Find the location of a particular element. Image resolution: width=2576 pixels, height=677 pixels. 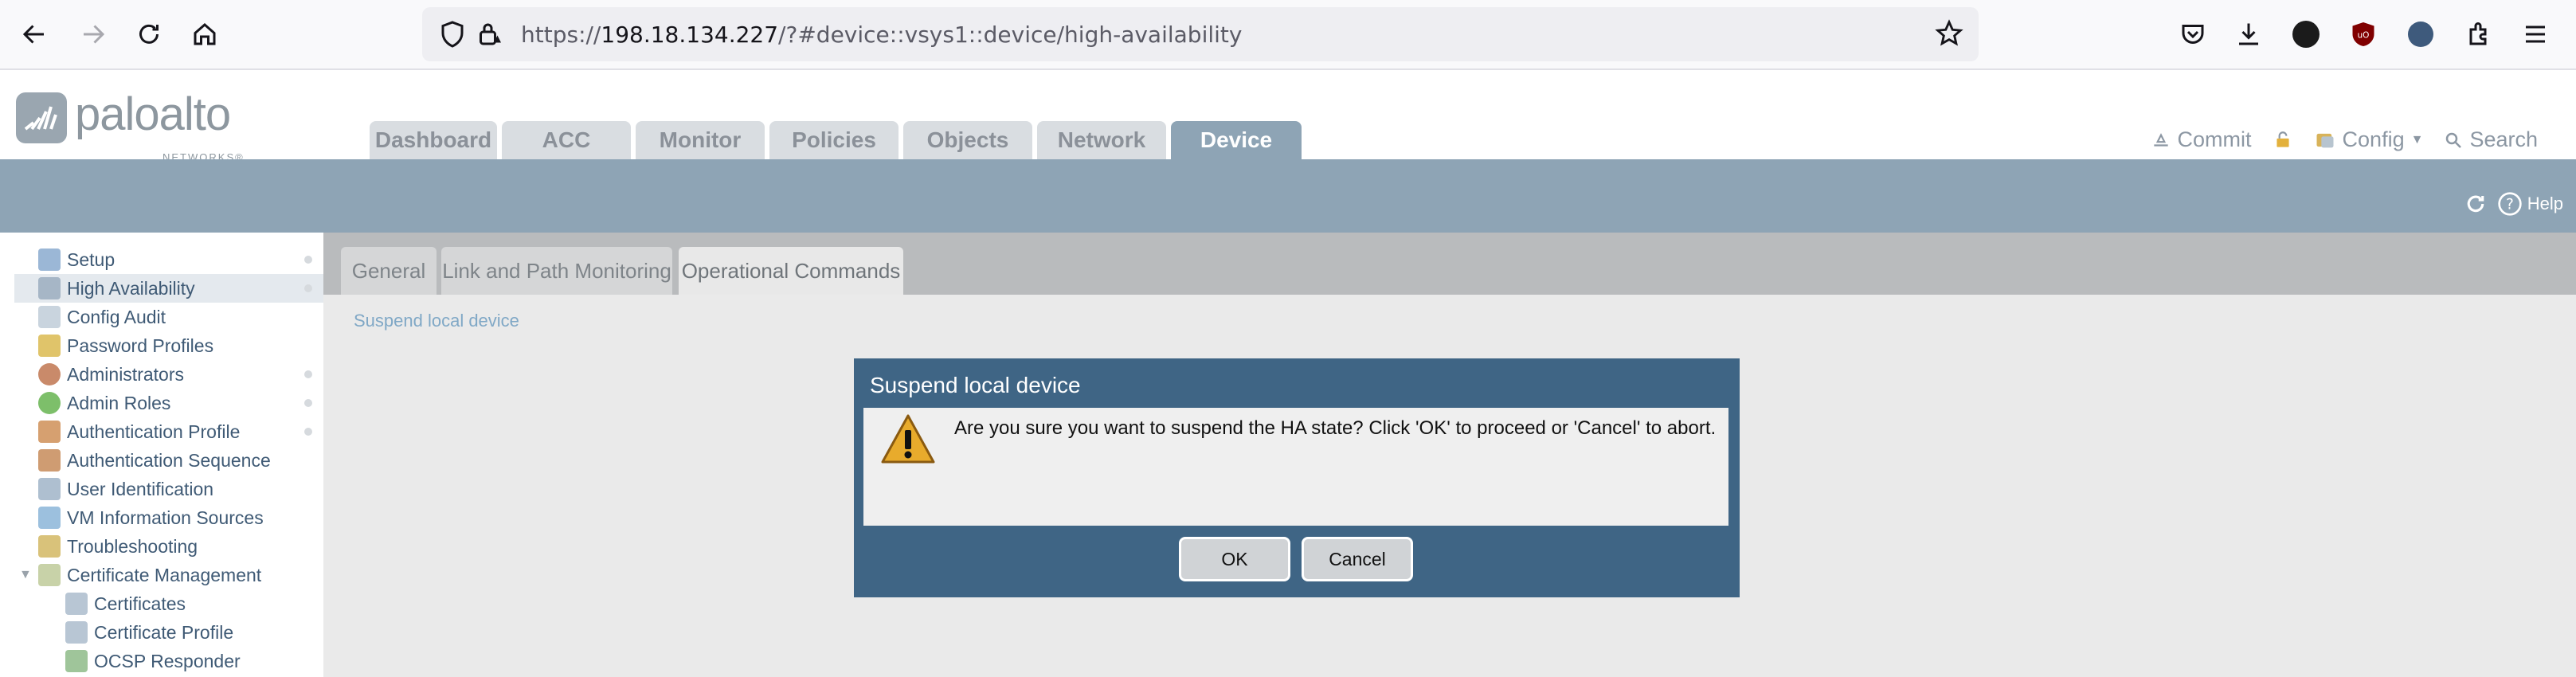

sidebar-item-label: Certificate Management is located at coordinates (164, 575).